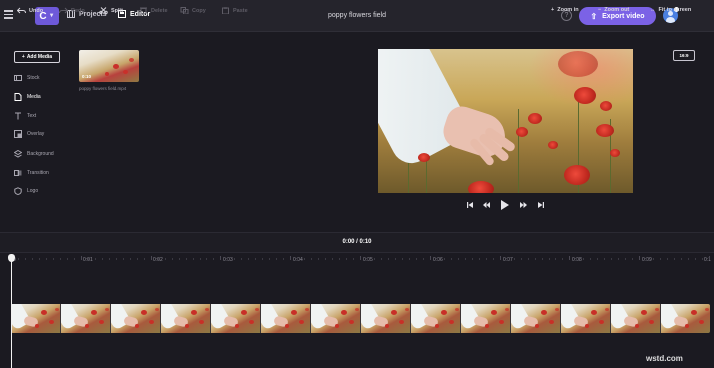 The image size is (714, 368). I want to click on skip-to-start-icon, so click(469, 204).